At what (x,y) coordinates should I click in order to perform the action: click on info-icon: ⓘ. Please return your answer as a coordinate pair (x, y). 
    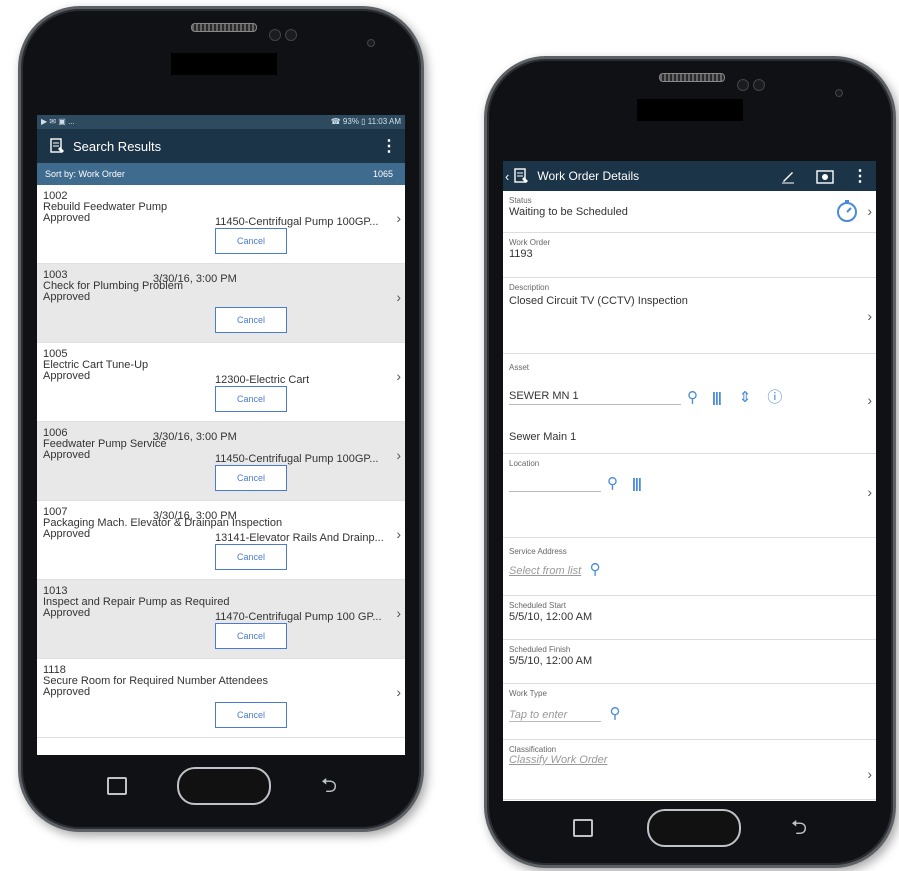
    Looking at the image, I should click on (774, 396).